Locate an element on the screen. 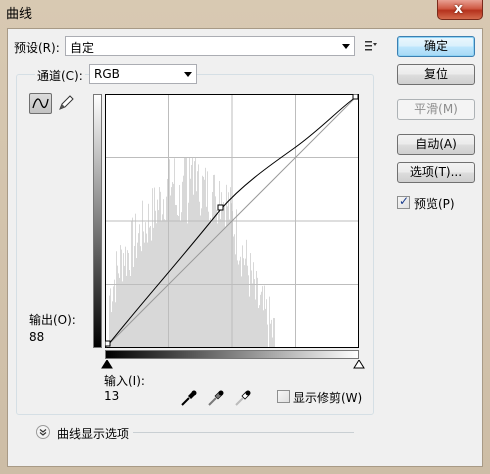 The width and height of the screenshot is (490, 474). output-label: 输出(O): is located at coordinates (52, 320).